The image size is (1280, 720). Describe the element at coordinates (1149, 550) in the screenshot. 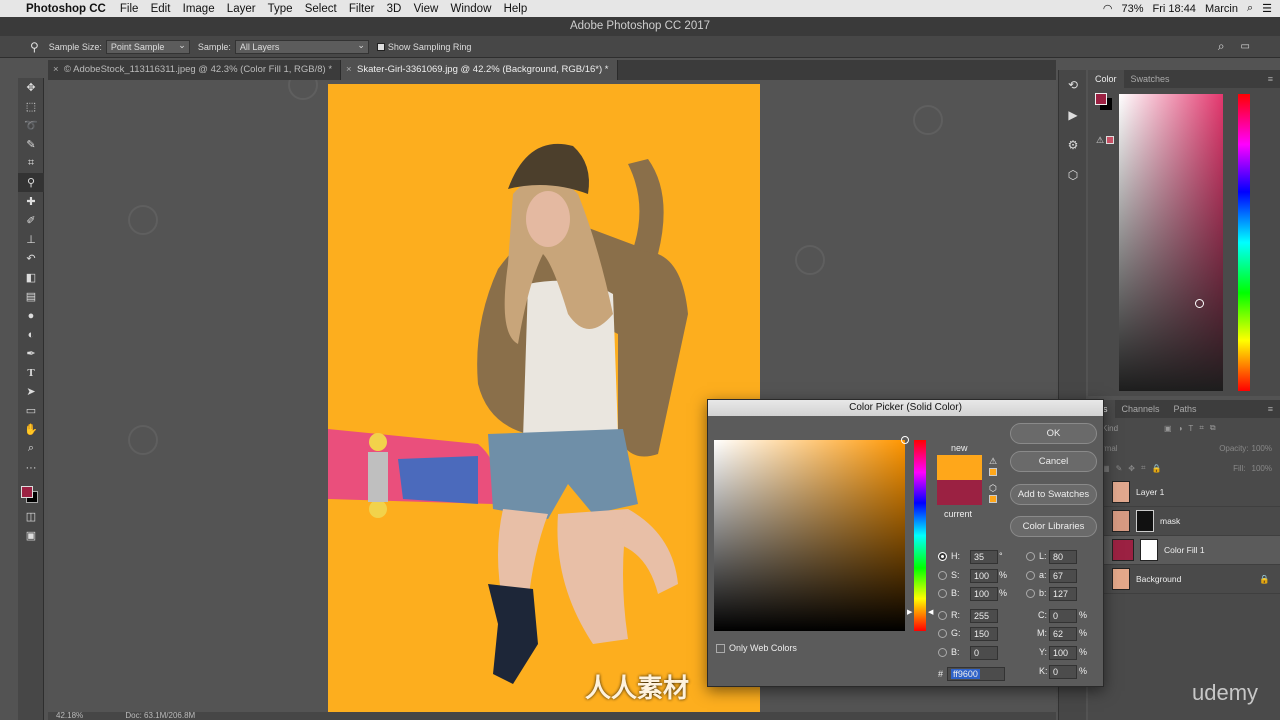

I see `layer-mask-thumbnail` at that location.